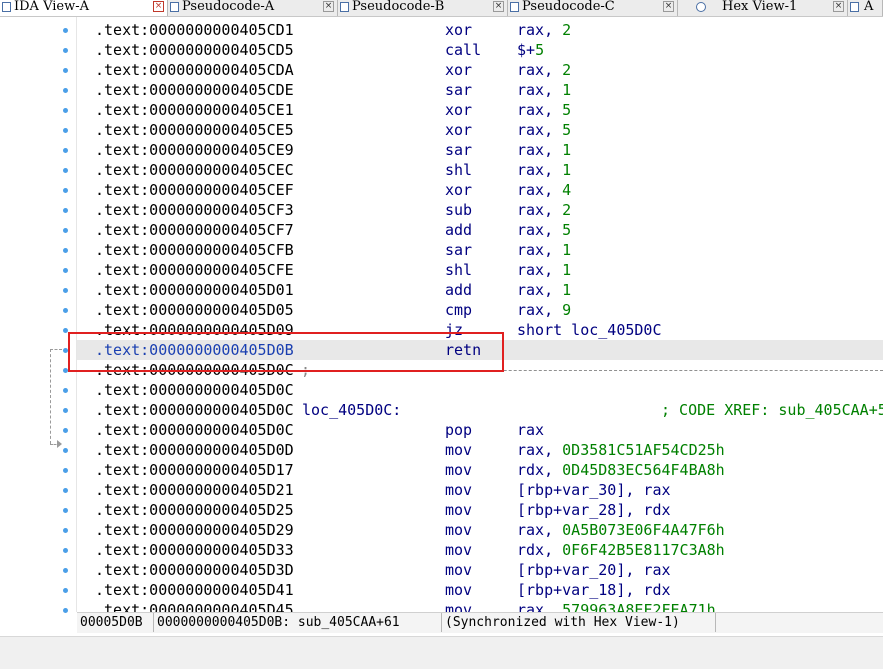 The image size is (883, 669). What do you see at coordinates (194, 550) in the screenshot?
I see `row-address: .text:0000000000405D33` at bounding box center [194, 550].